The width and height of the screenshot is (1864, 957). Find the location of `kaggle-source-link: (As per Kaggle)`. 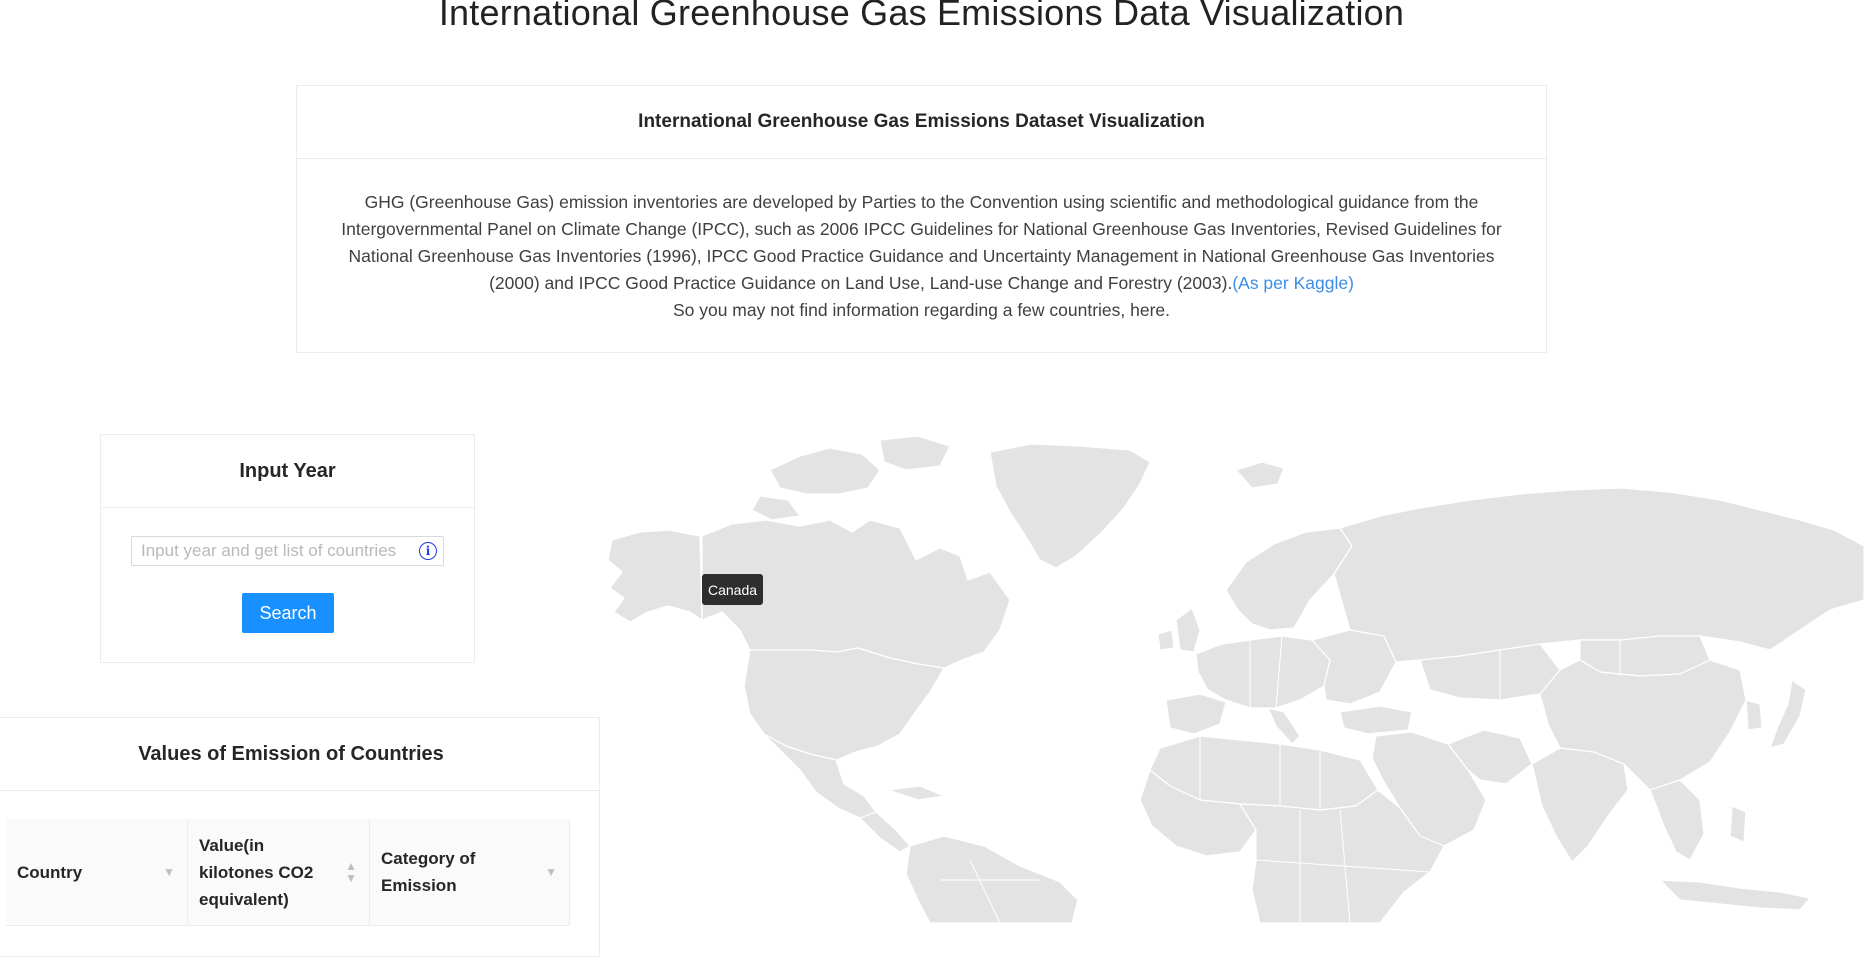

kaggle-source-link: (As per Kaggle) is located at coordinates (1293, 283).